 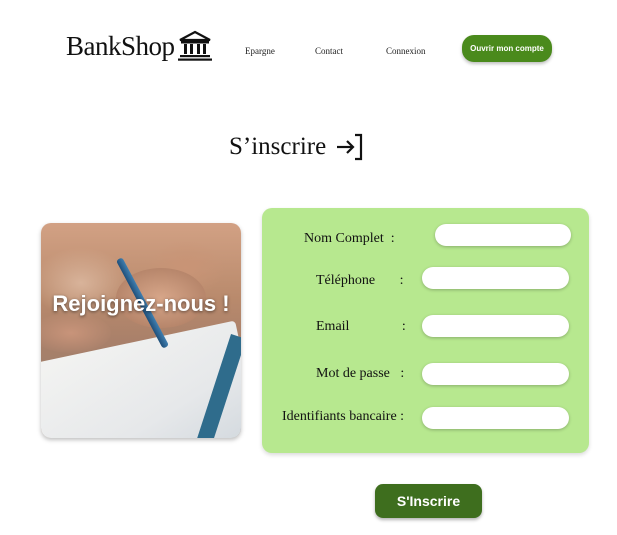 I want to click on phone-field, so click(x=495, y=278).